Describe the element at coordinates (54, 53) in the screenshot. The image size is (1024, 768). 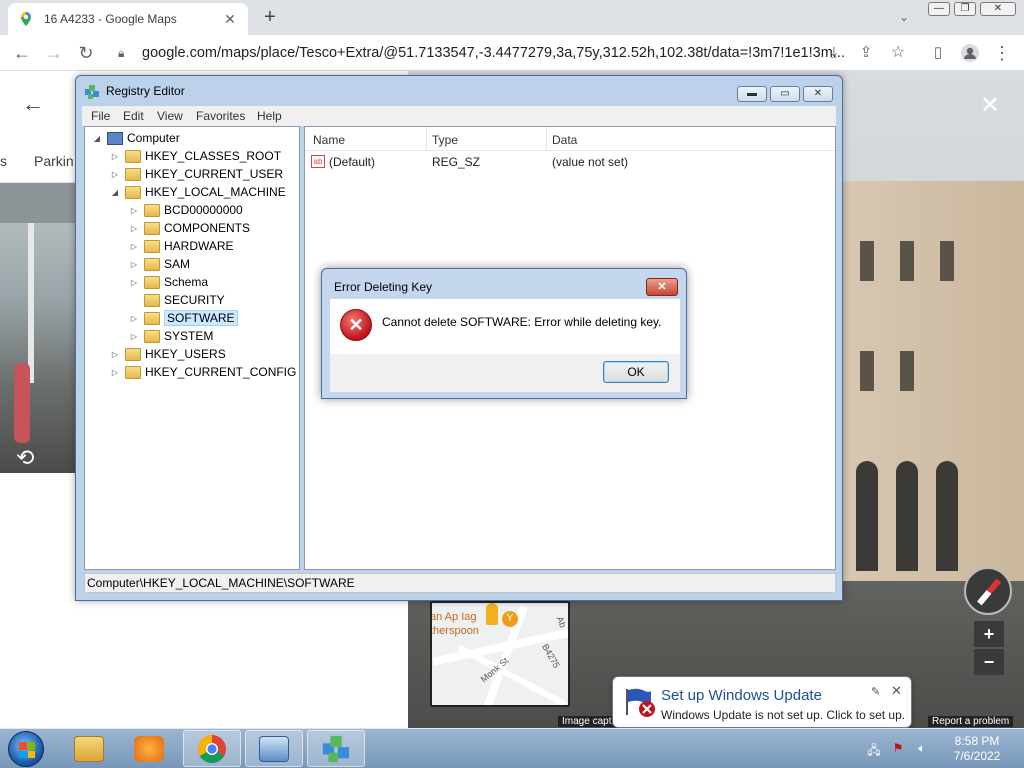
I see `forward-arrow-icon: →` at that location.